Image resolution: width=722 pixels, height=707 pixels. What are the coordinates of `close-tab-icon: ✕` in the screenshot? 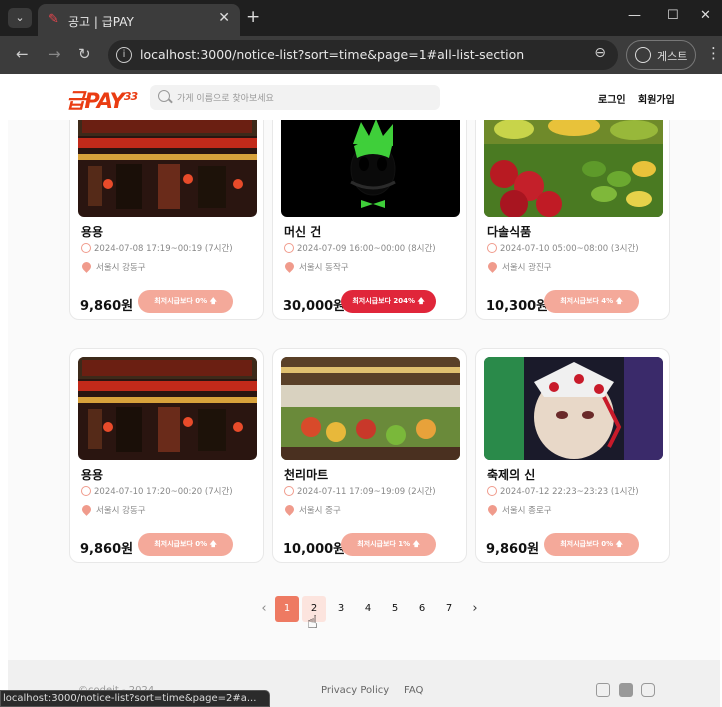 It's located at (224, 18).